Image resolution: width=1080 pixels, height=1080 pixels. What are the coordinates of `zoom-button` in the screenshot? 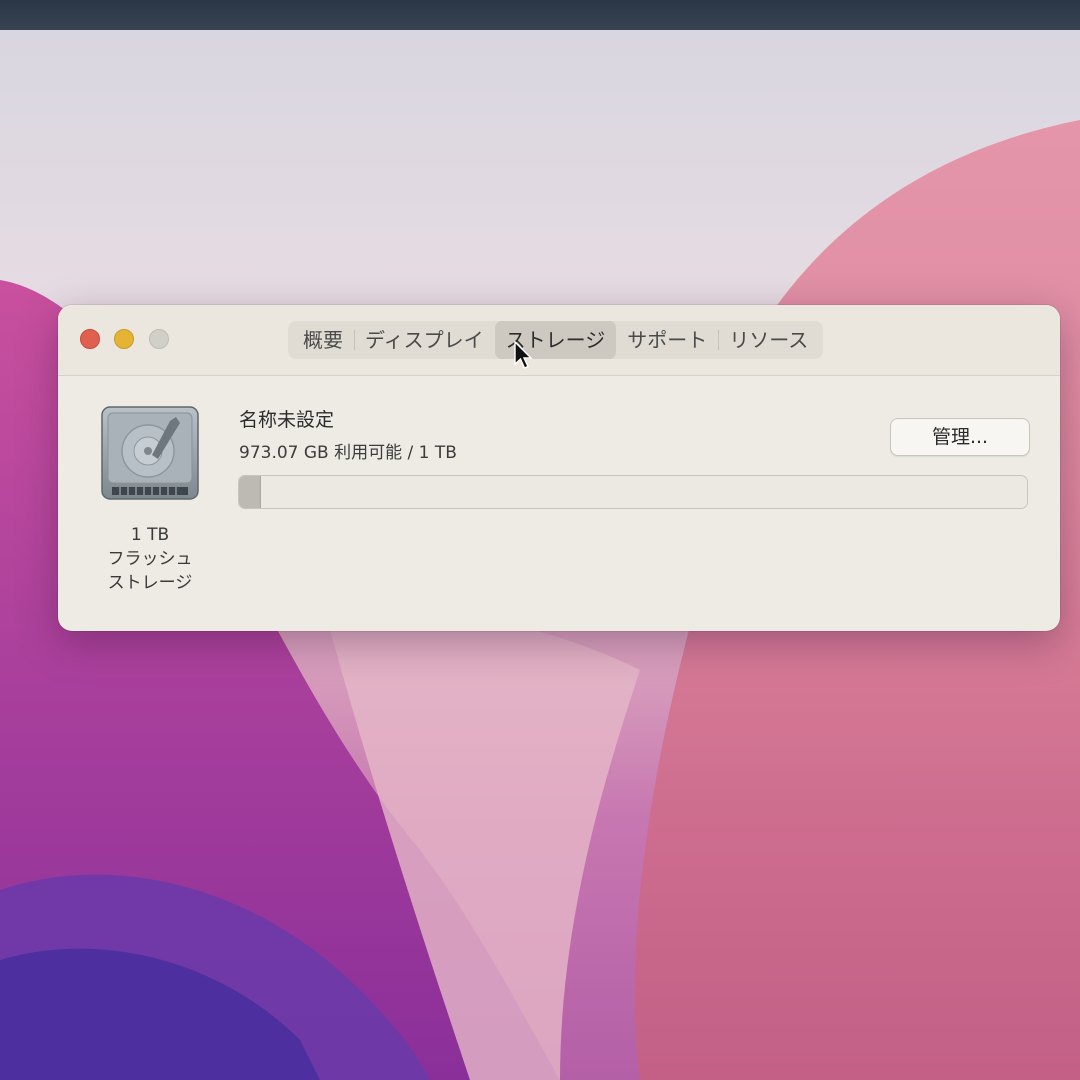 It's located at (159, 339).